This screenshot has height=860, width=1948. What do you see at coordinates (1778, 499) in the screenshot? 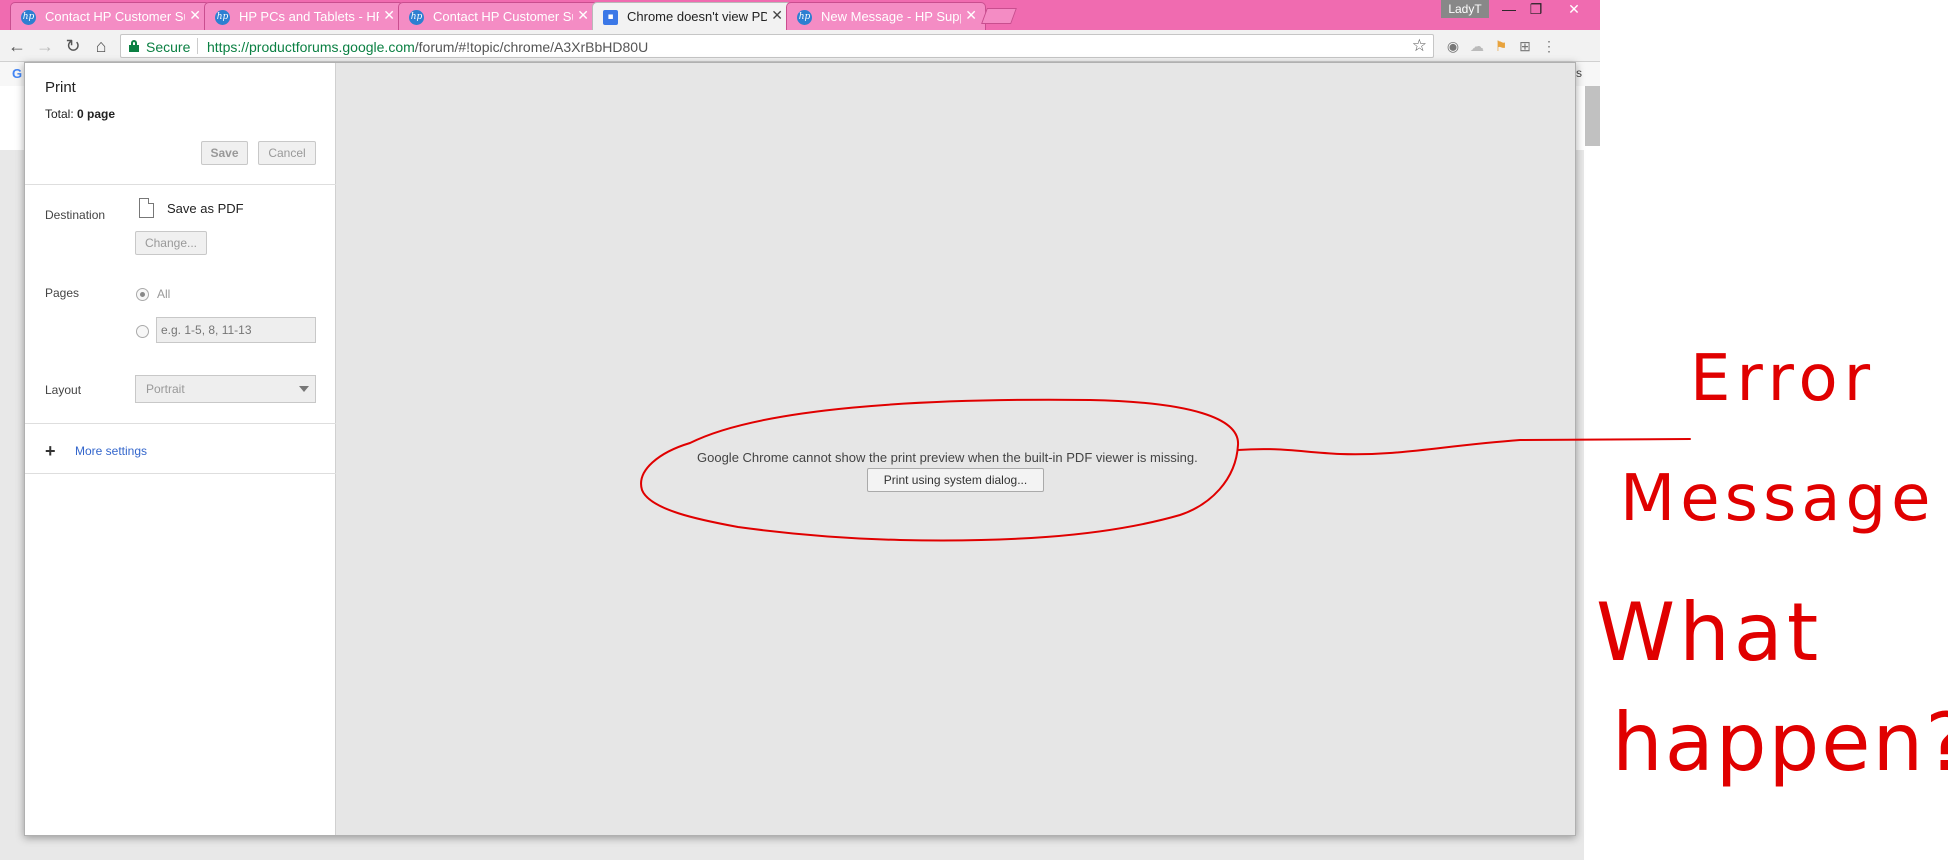
I see `annotation-line2: Message` at bounding box center [1778, 499].